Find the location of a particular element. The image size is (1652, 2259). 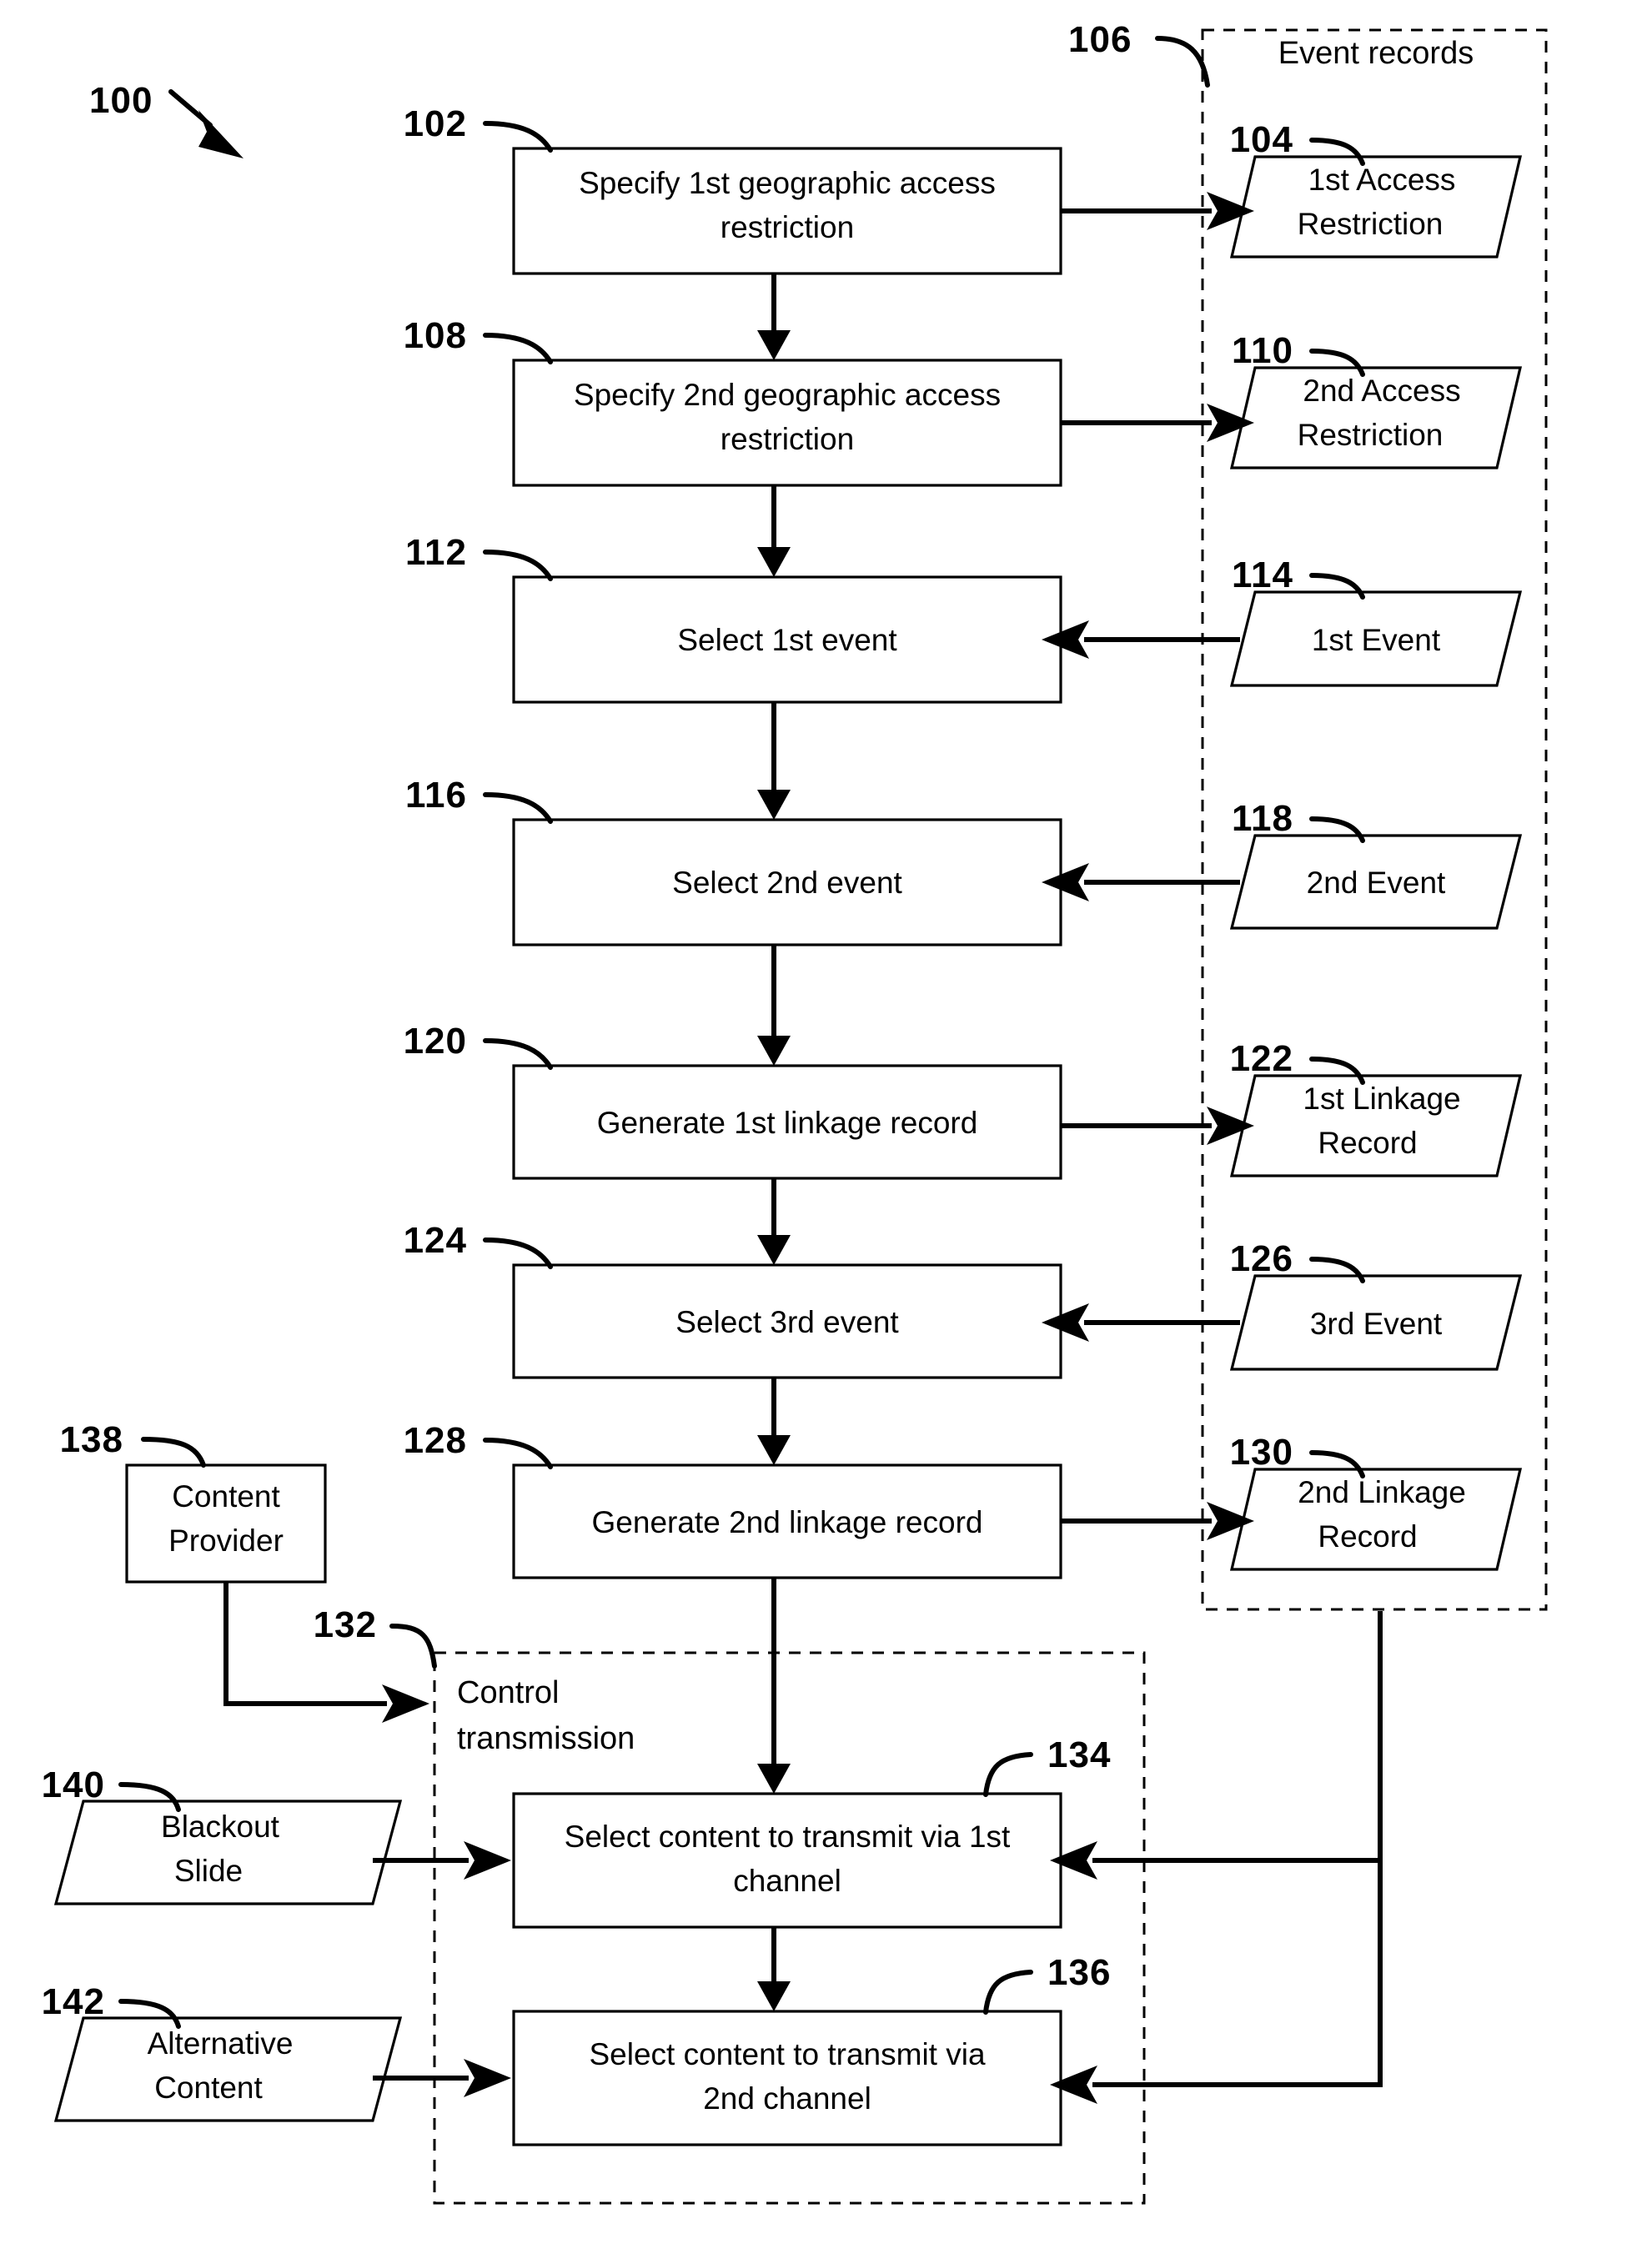

data-label-122-line1: 1st Linkage is located at coordinates (1381, 1099).